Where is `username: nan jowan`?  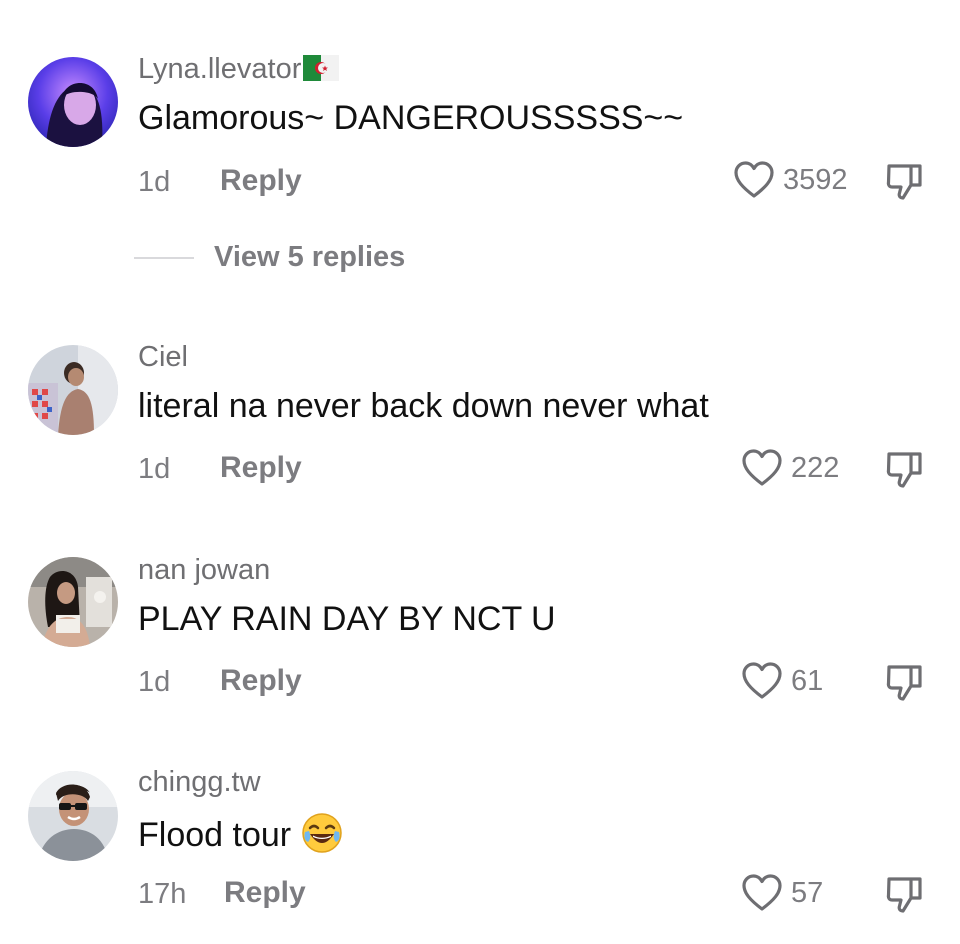
username: nan jowan is located at coordinates (204, 570).